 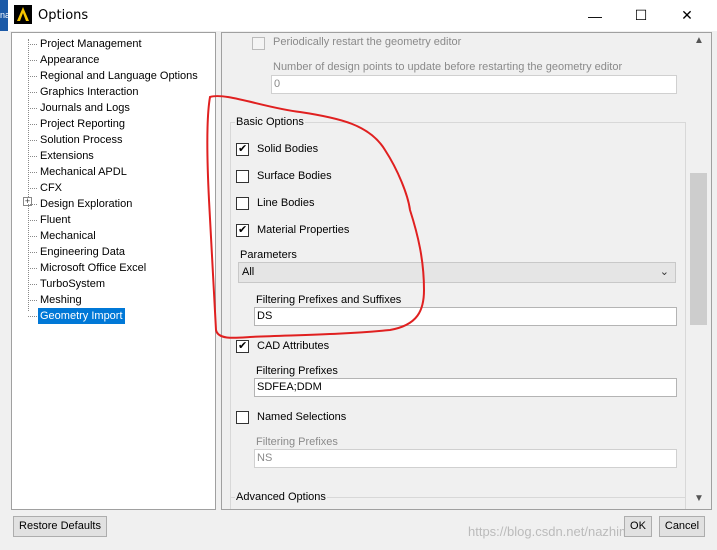 I want to click on tree-item-engineering-data: Engineering Data, so click(x=82, y=252).